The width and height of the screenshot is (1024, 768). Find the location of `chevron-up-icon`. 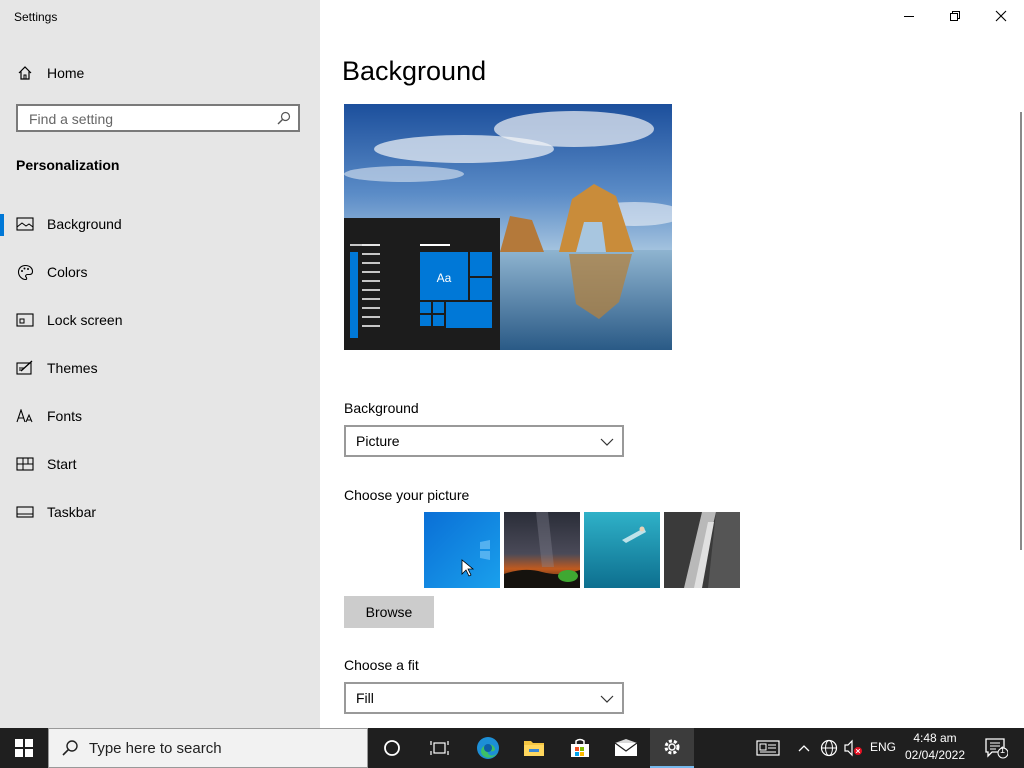

chevron-up-icon is located at coordinates (804, 748).